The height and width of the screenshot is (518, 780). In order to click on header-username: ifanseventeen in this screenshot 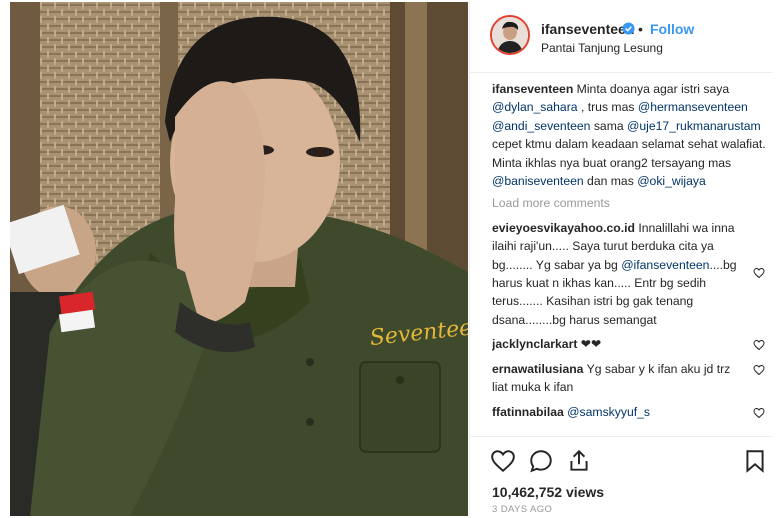, I will do `click(587, 29)`.